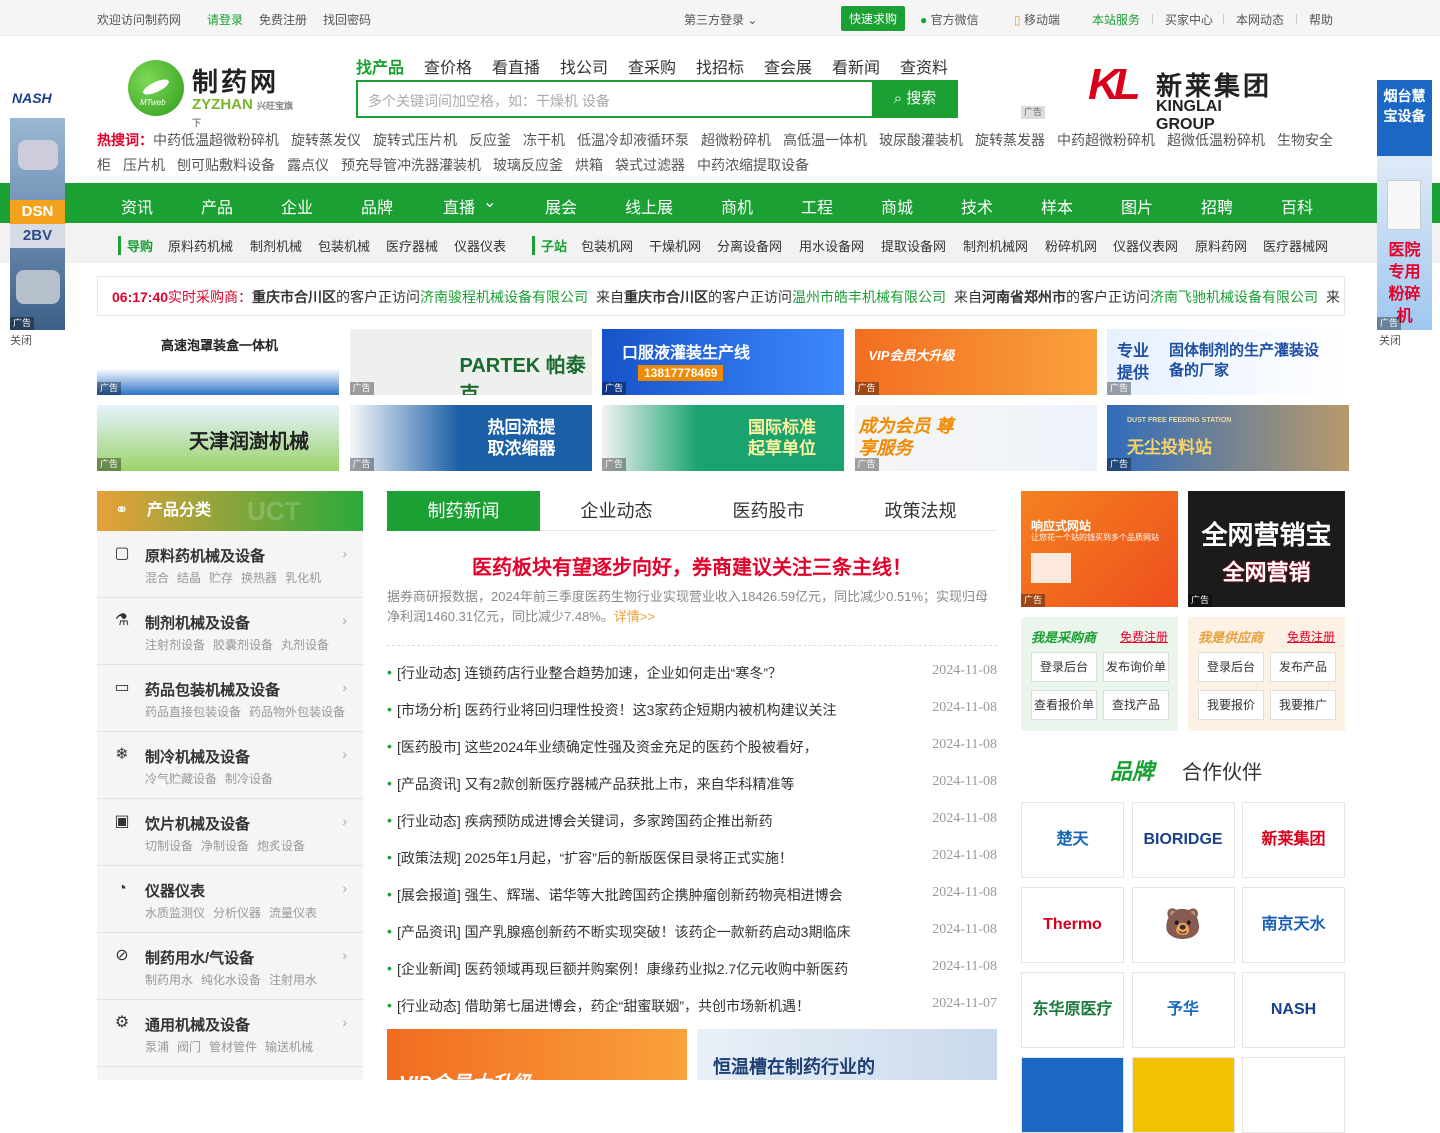  What do you see at coordinates (193, 712) in the screenshot?
I see `category-sub-link: 药品直接包装设备` at bounding box center [193, 712].